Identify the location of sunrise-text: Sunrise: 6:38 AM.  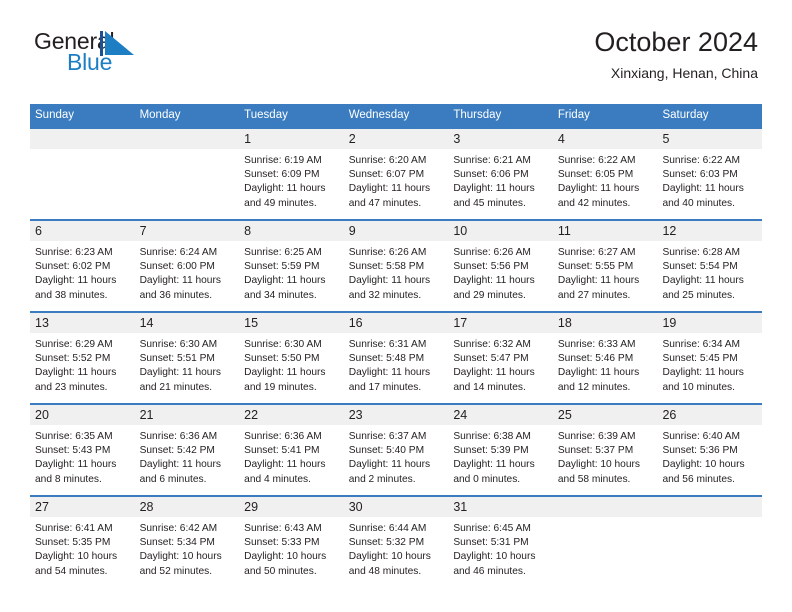
(492, 437).